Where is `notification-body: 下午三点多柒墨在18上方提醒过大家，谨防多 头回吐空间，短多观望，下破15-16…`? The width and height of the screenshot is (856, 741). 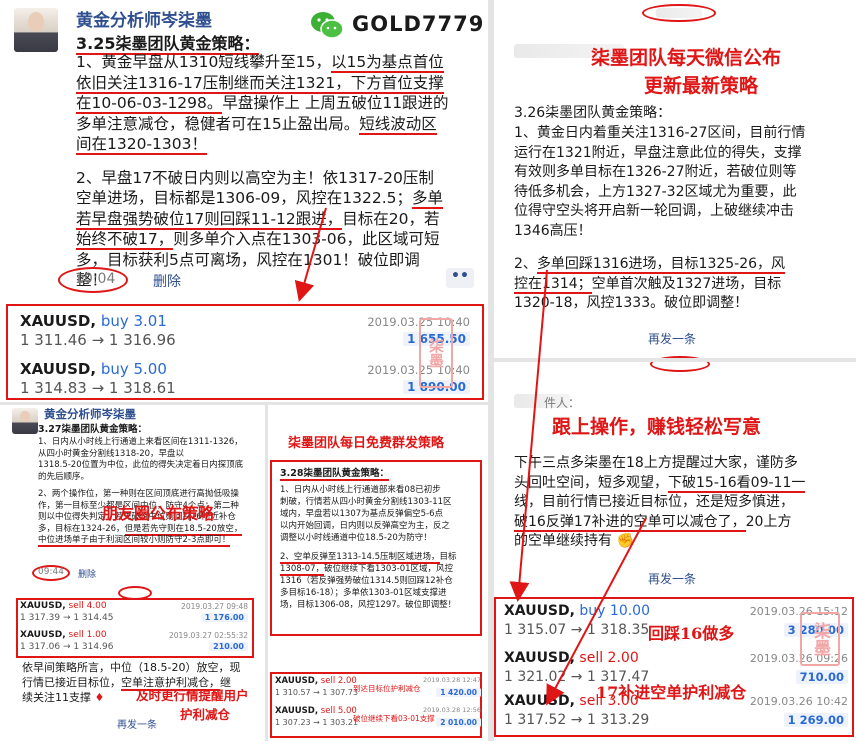 notification-body: 下午三点多柒墨在18上方提醒过大家，谨防多 头回吐空间，短多观望，下破15-16… is located at coordinates (660, 502).